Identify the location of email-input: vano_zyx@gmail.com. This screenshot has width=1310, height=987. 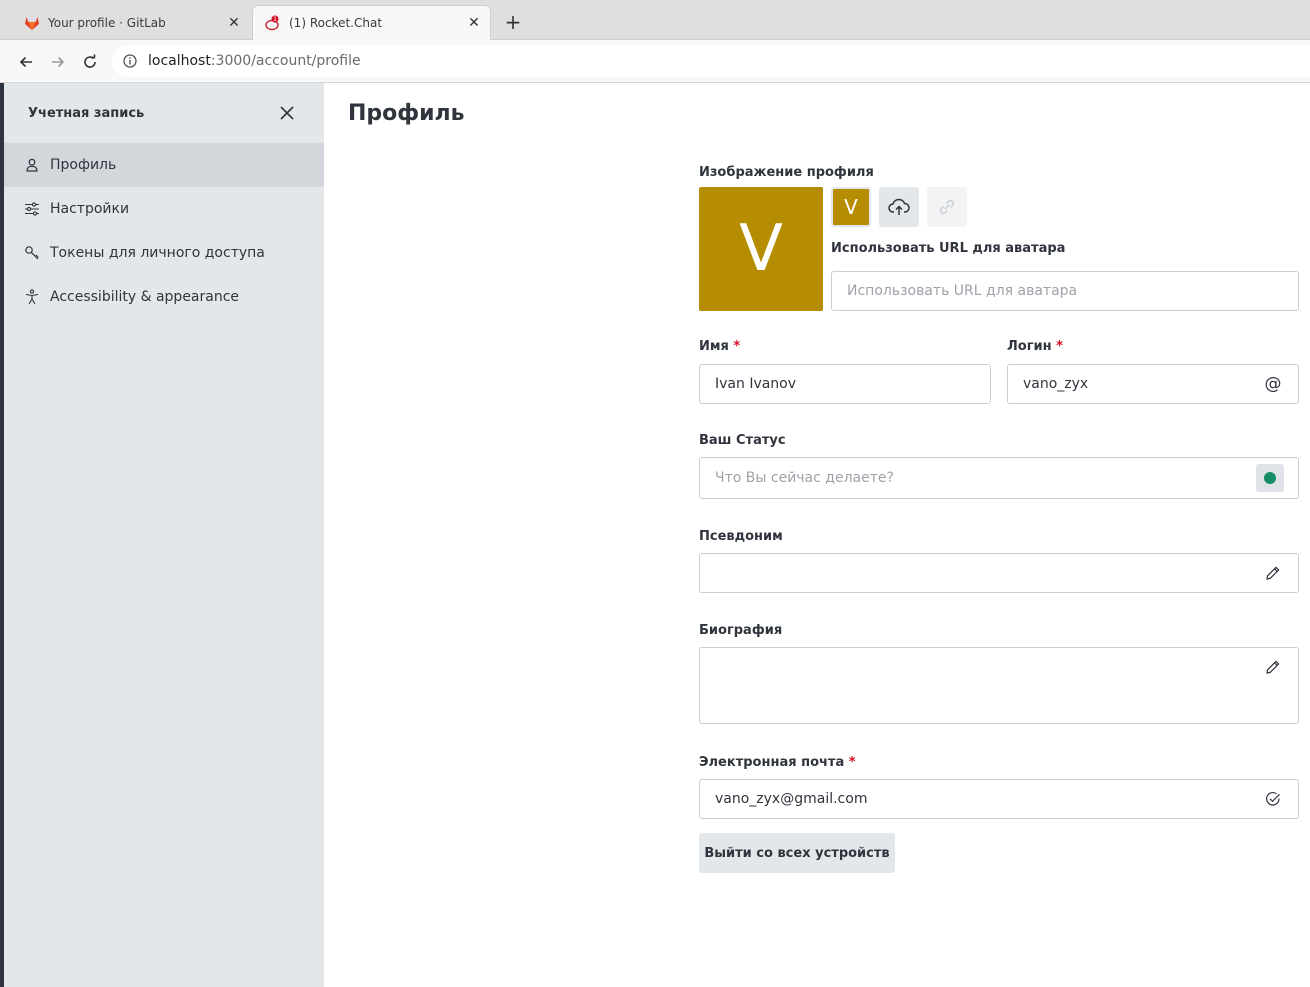
(999, 799).